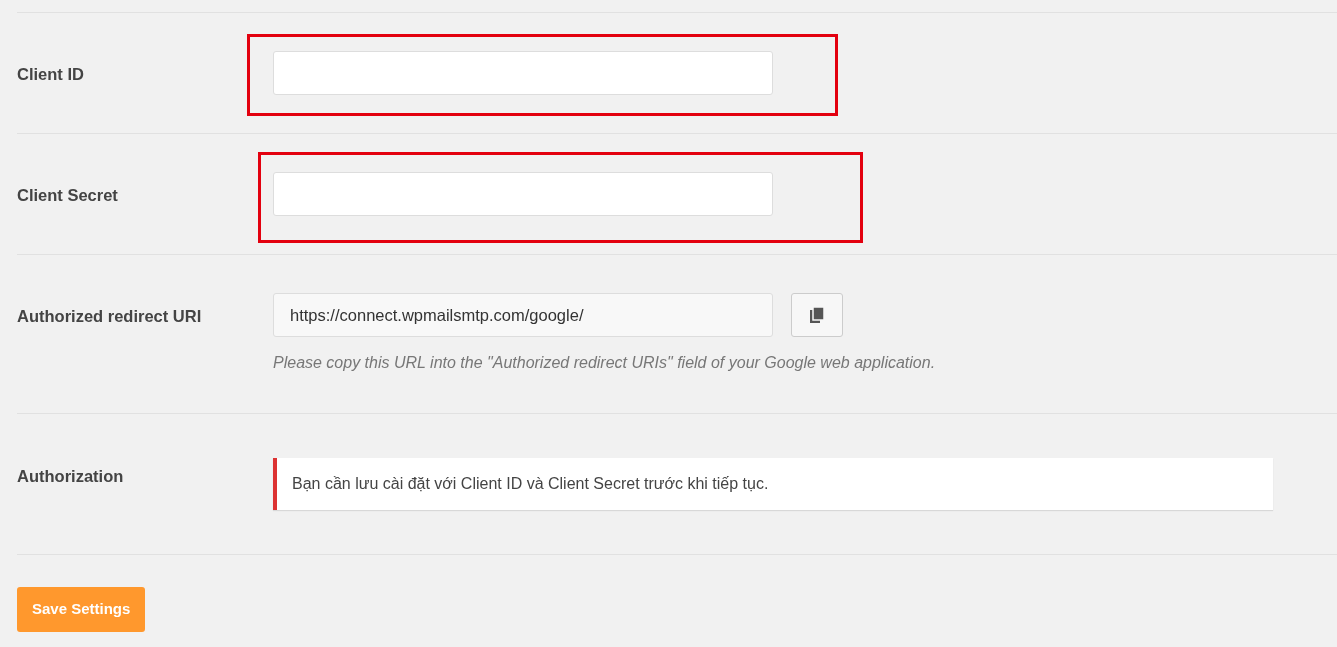 The width and height of the screenshot is (1337, 647). What do you see at coordinates (110, 316) in the screenshot?
I see `field-label: Authorized redirect URI` at bounding box center [110, 316].